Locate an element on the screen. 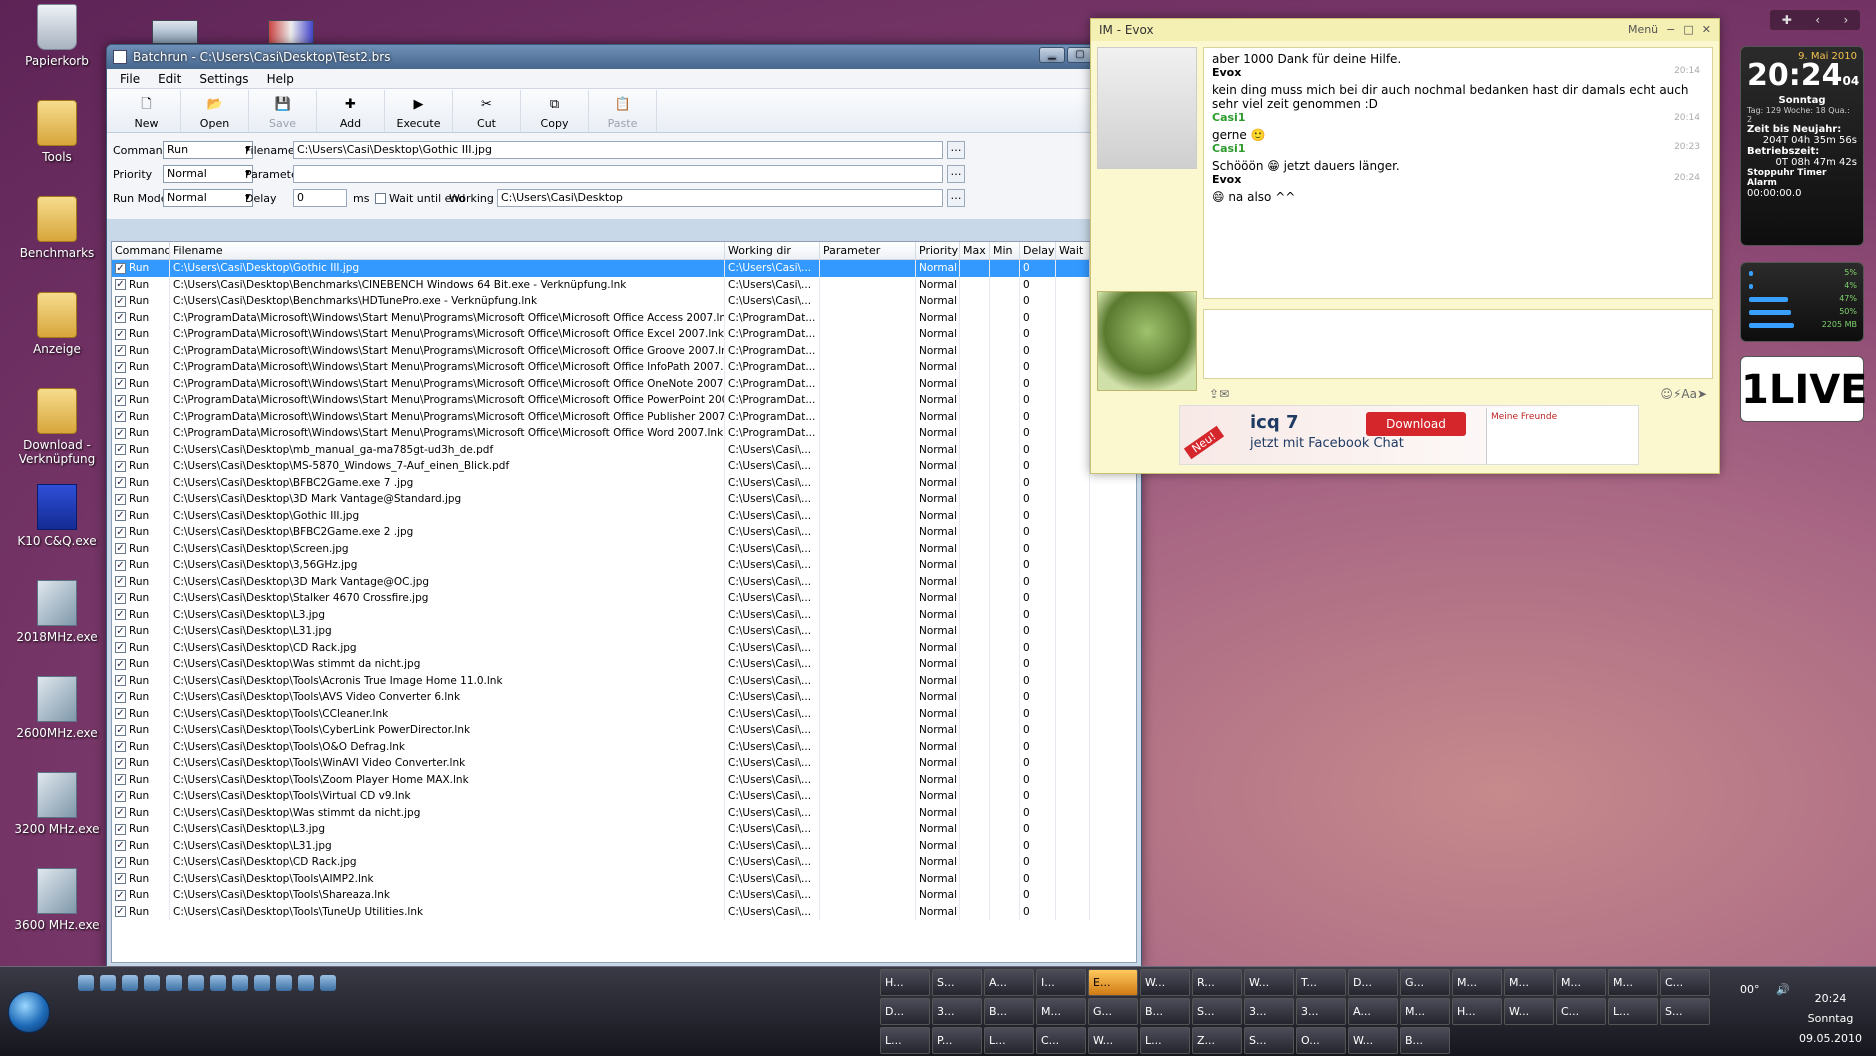 The width and height of the screenshot is (1876, 1056). tray-weather-icon: 00° is located at coordinates (1750, 989).